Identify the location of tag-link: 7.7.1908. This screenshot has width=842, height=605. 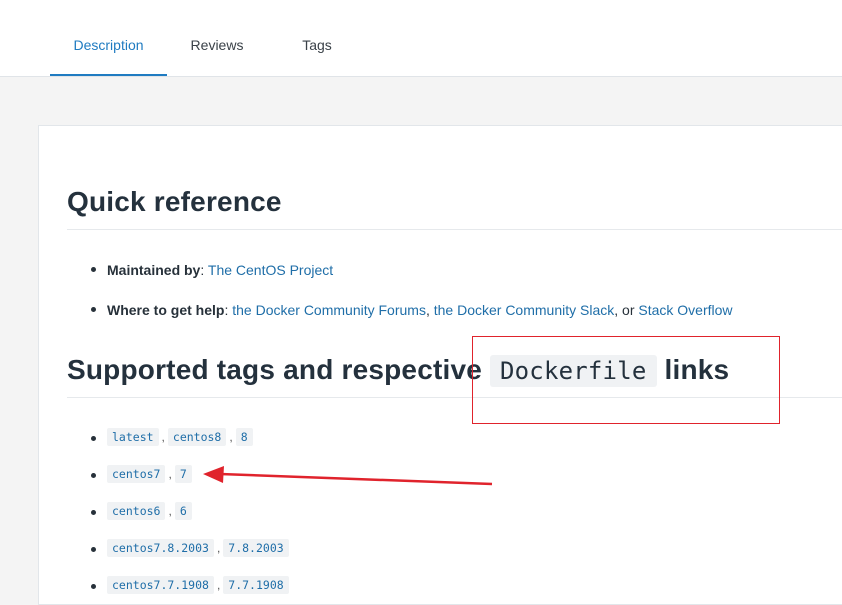
(256, 585).